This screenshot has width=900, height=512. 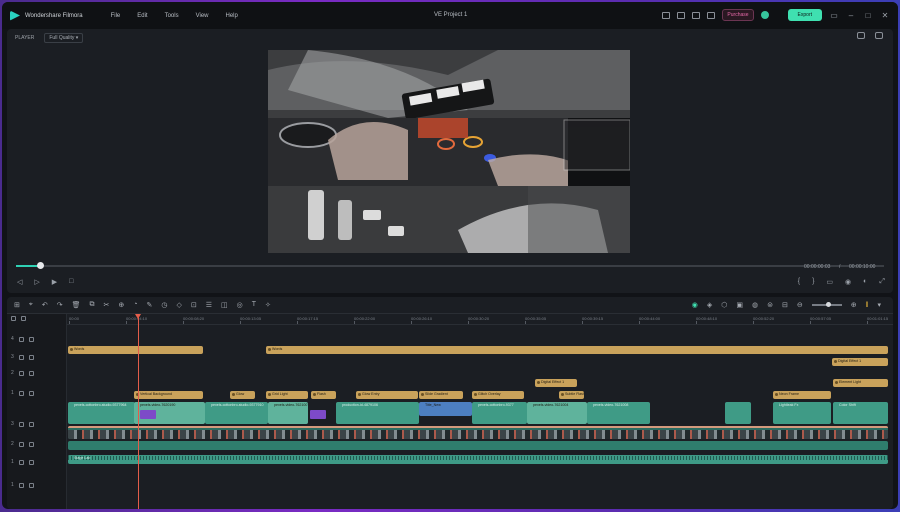 I want to click on video-clip: pexels-video-7621007, so click(x=288, y=413).